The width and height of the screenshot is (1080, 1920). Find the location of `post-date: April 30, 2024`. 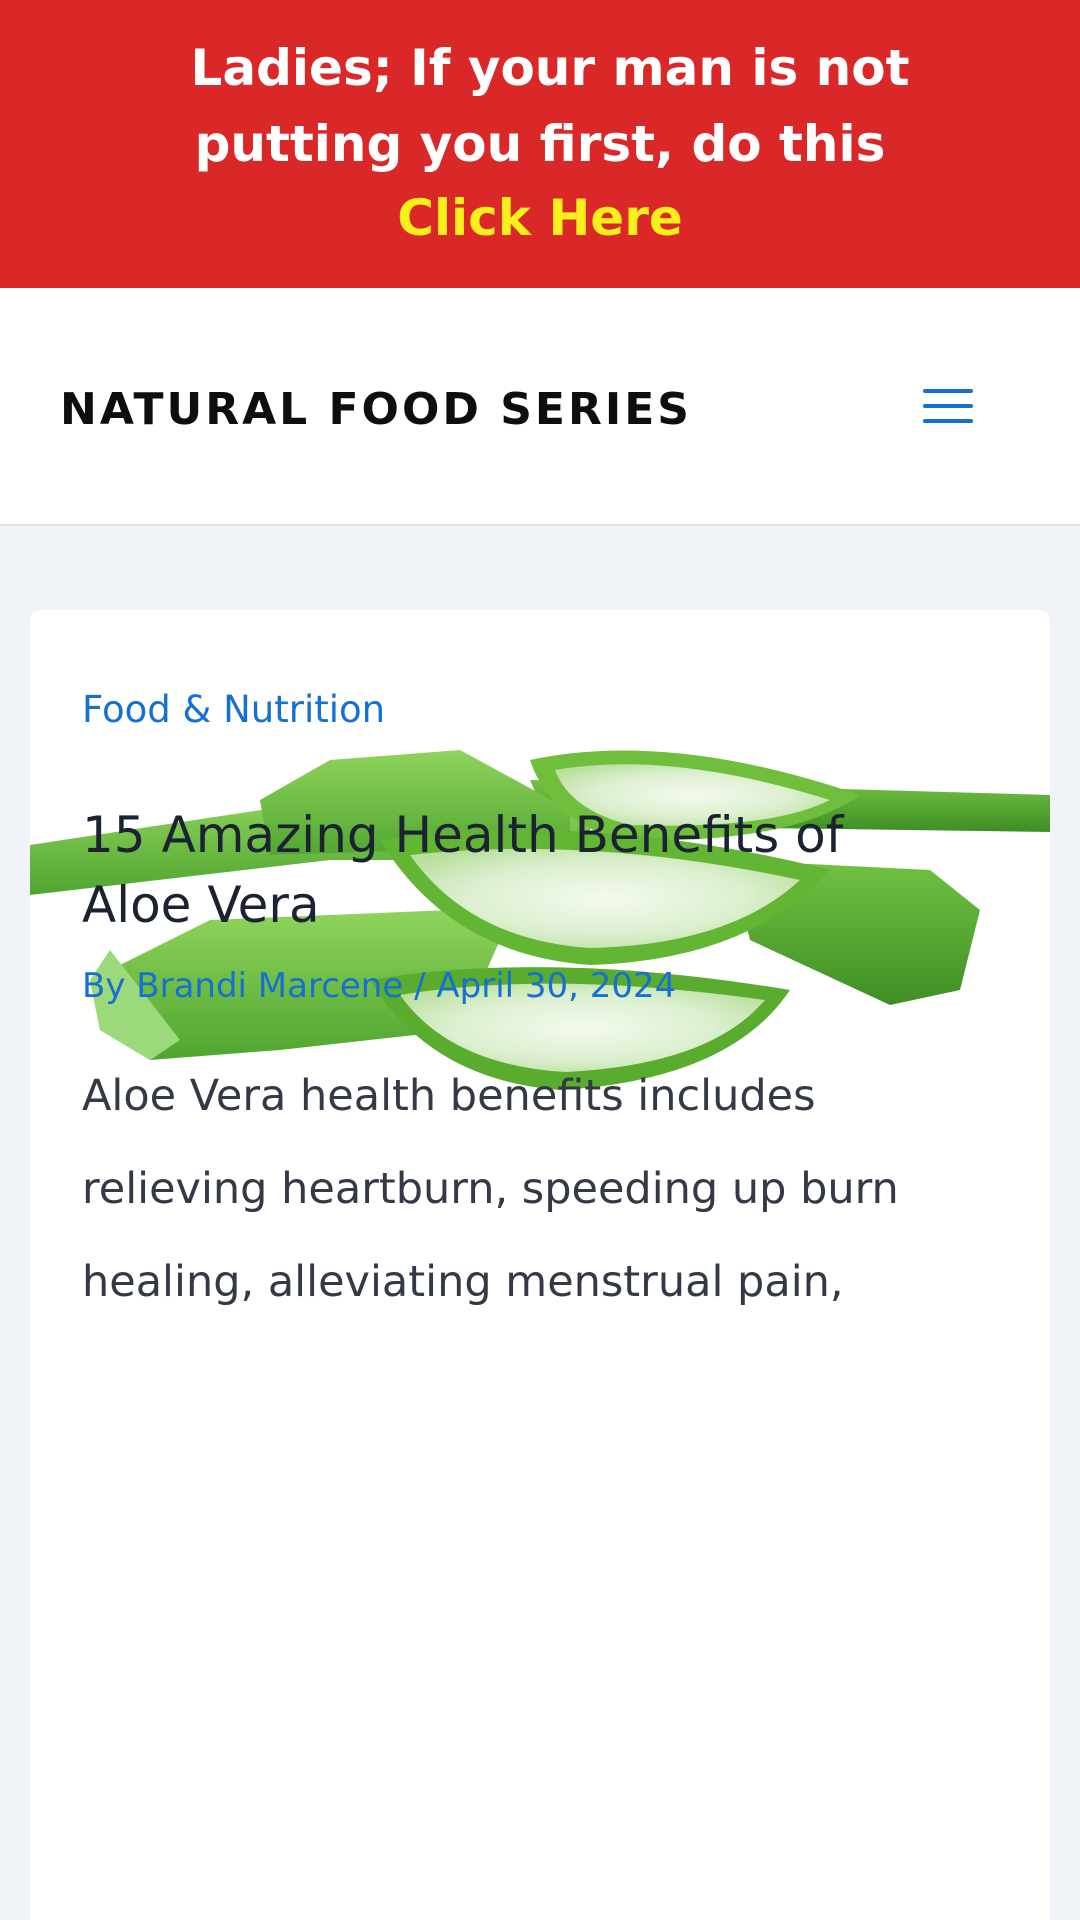

post-date: April 30, 2024 is located at coordinates (556, 986).